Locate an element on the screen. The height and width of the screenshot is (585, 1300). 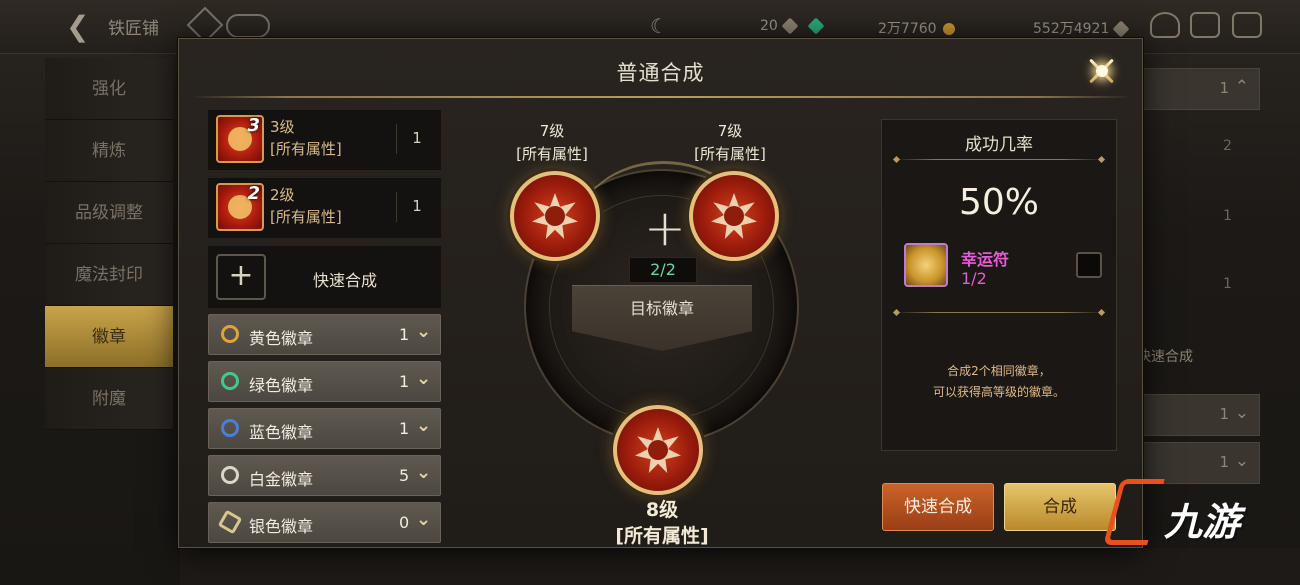
badge-filter-green: 绿色徽章 1 ⌄ is located at coordinates (324, 381).